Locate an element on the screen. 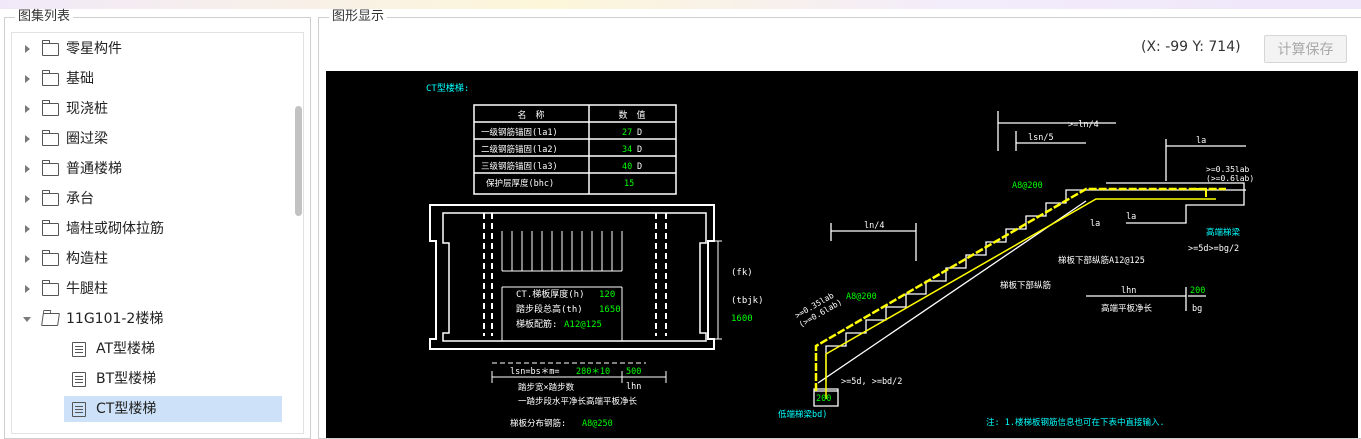 This screenshot has height=439, width=1361. plan-dist-value: A8@250 is located at coordinates (597, 424).